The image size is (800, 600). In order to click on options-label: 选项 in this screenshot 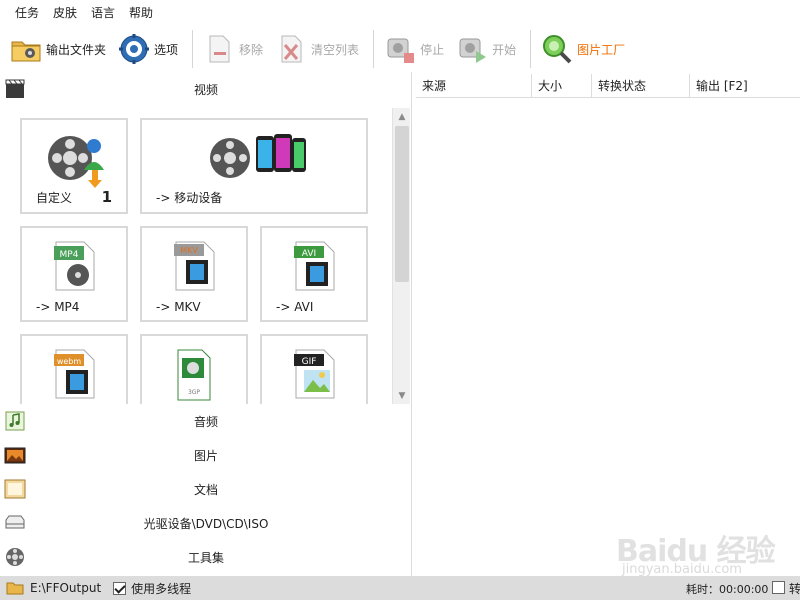, I will do `click(166, 49)`.